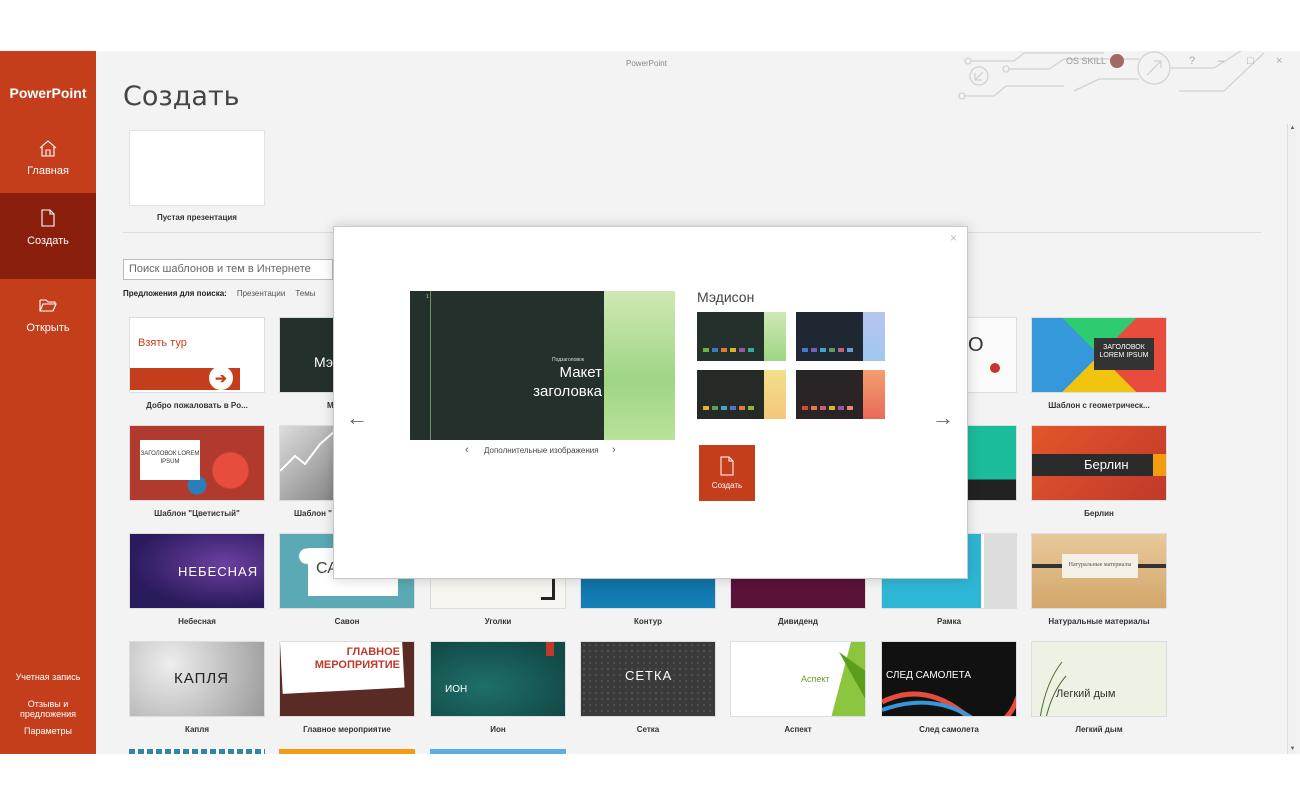  I want to click on template-ion: ИОН Ион, so click(498, 687).